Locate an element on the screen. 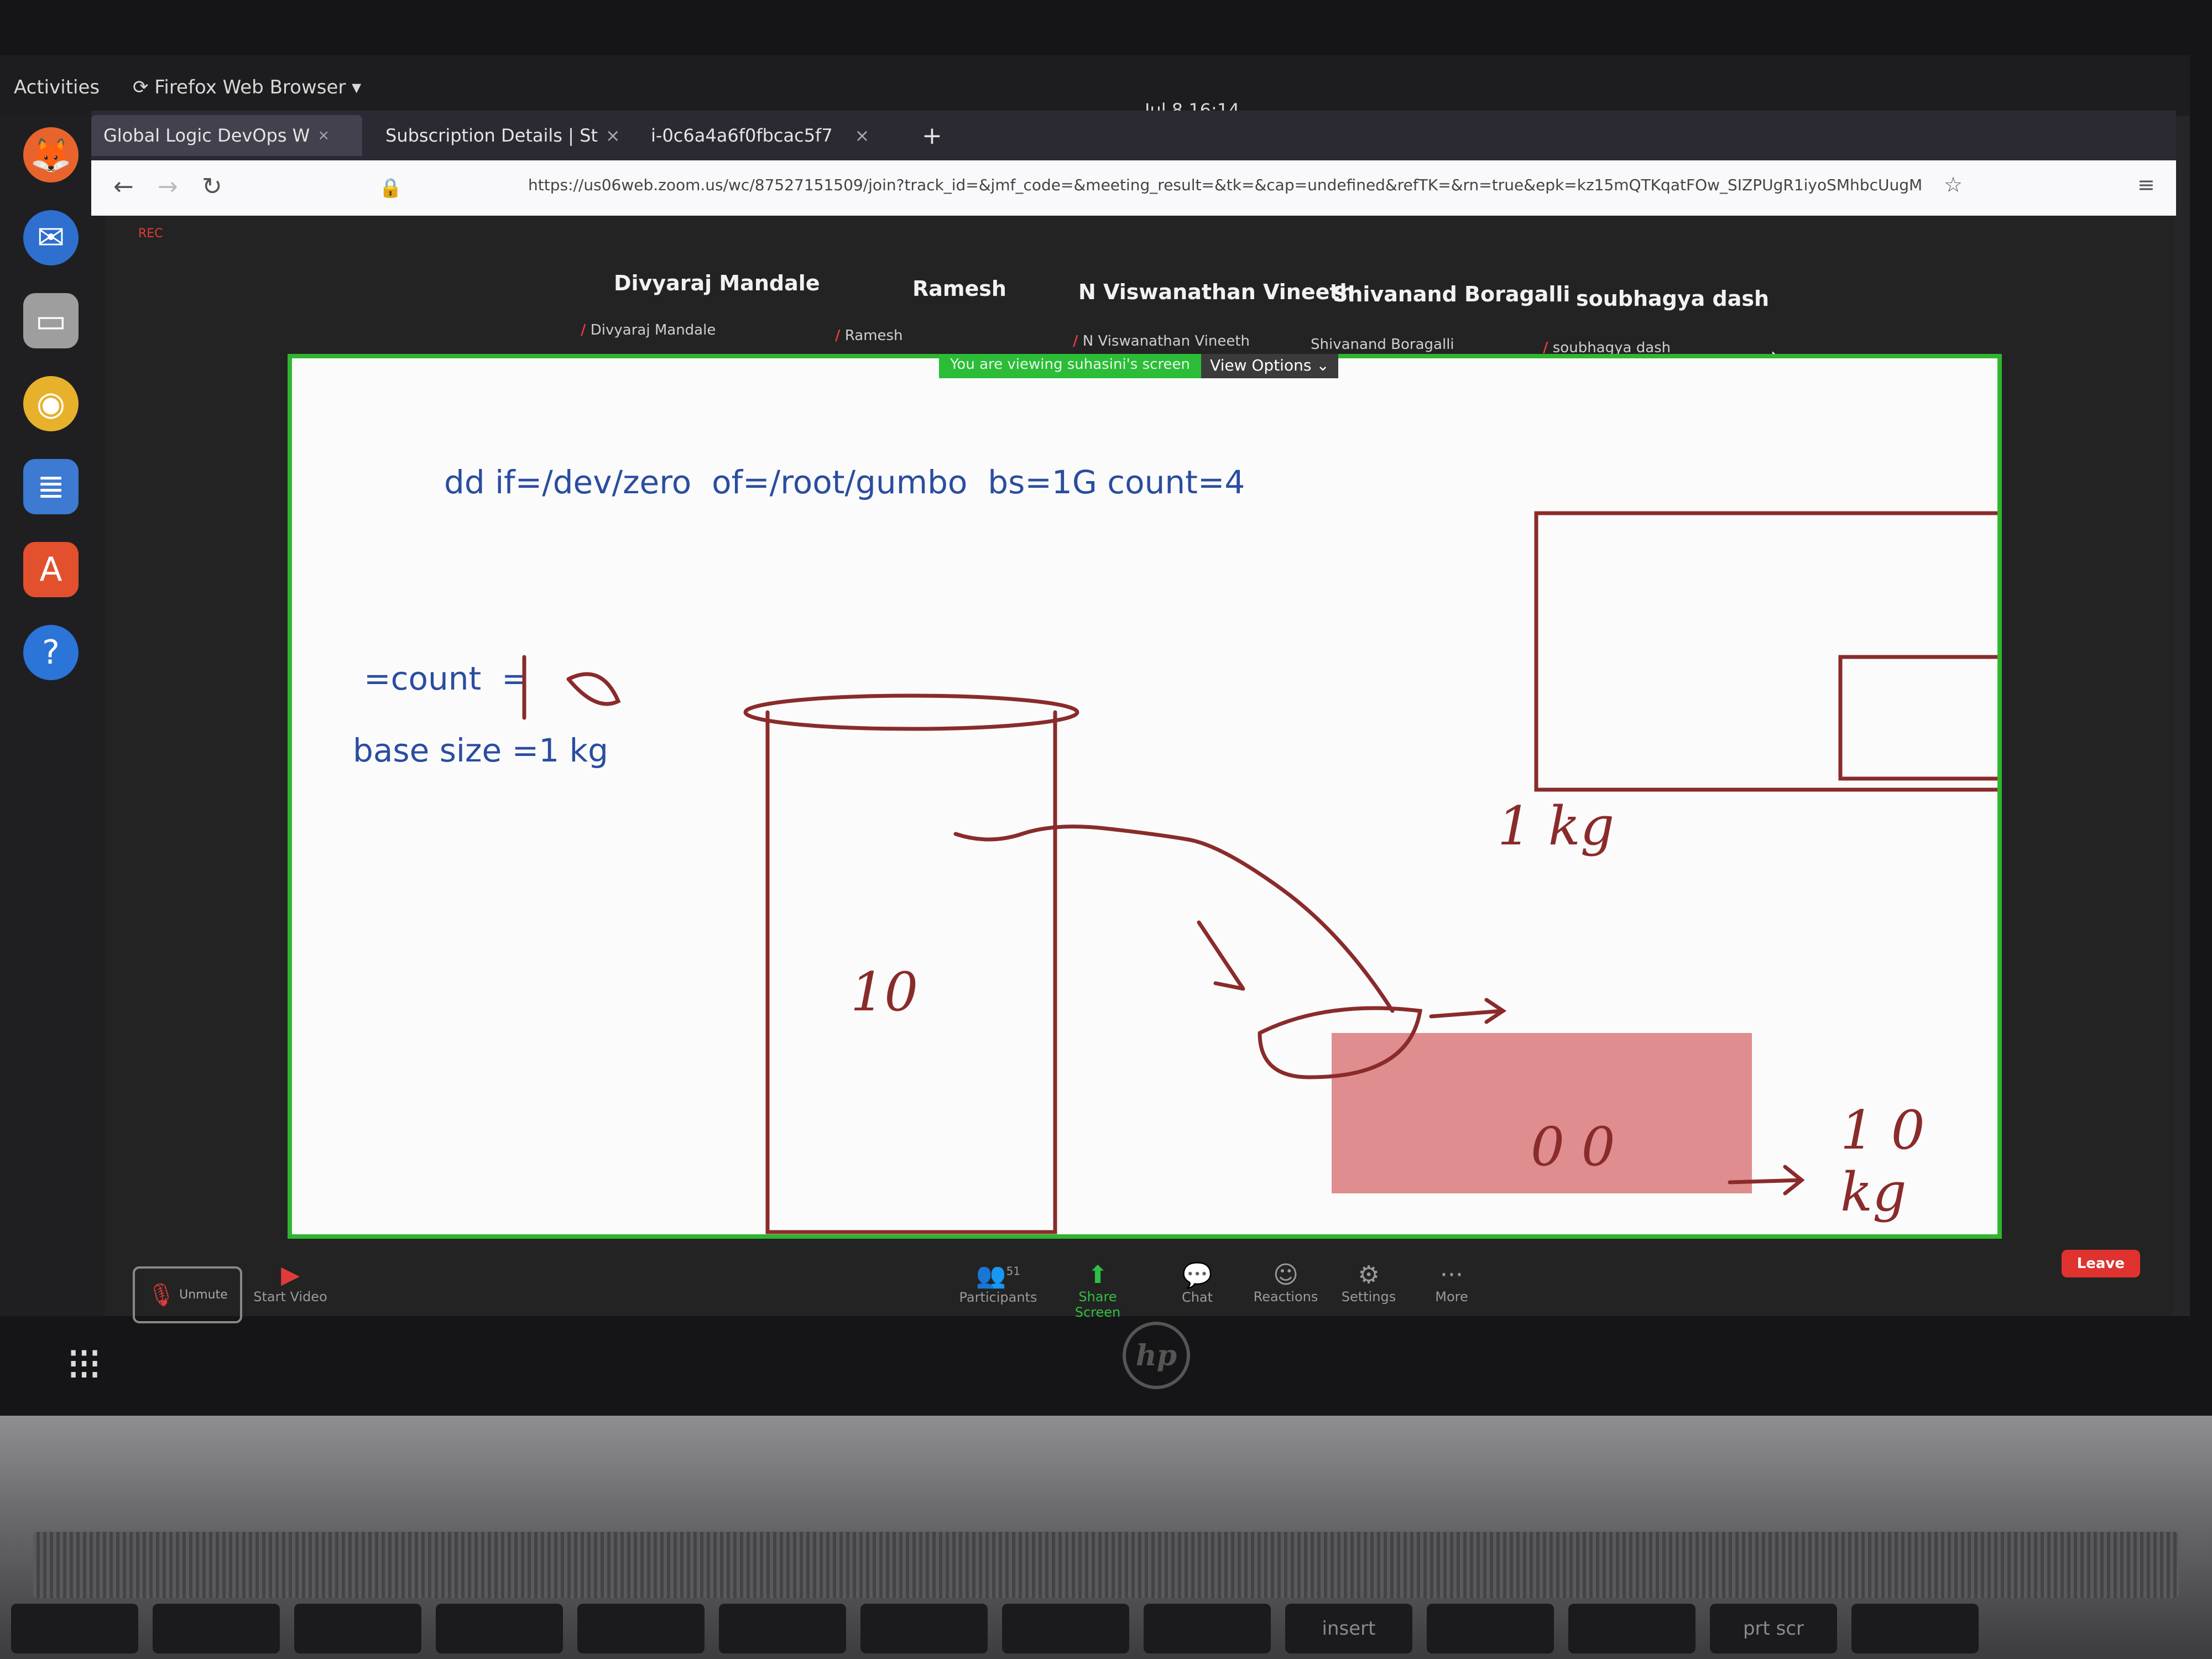 The image size is (2212, 1659). people-icon: 👥51 is located at coordinates (998, 1275).